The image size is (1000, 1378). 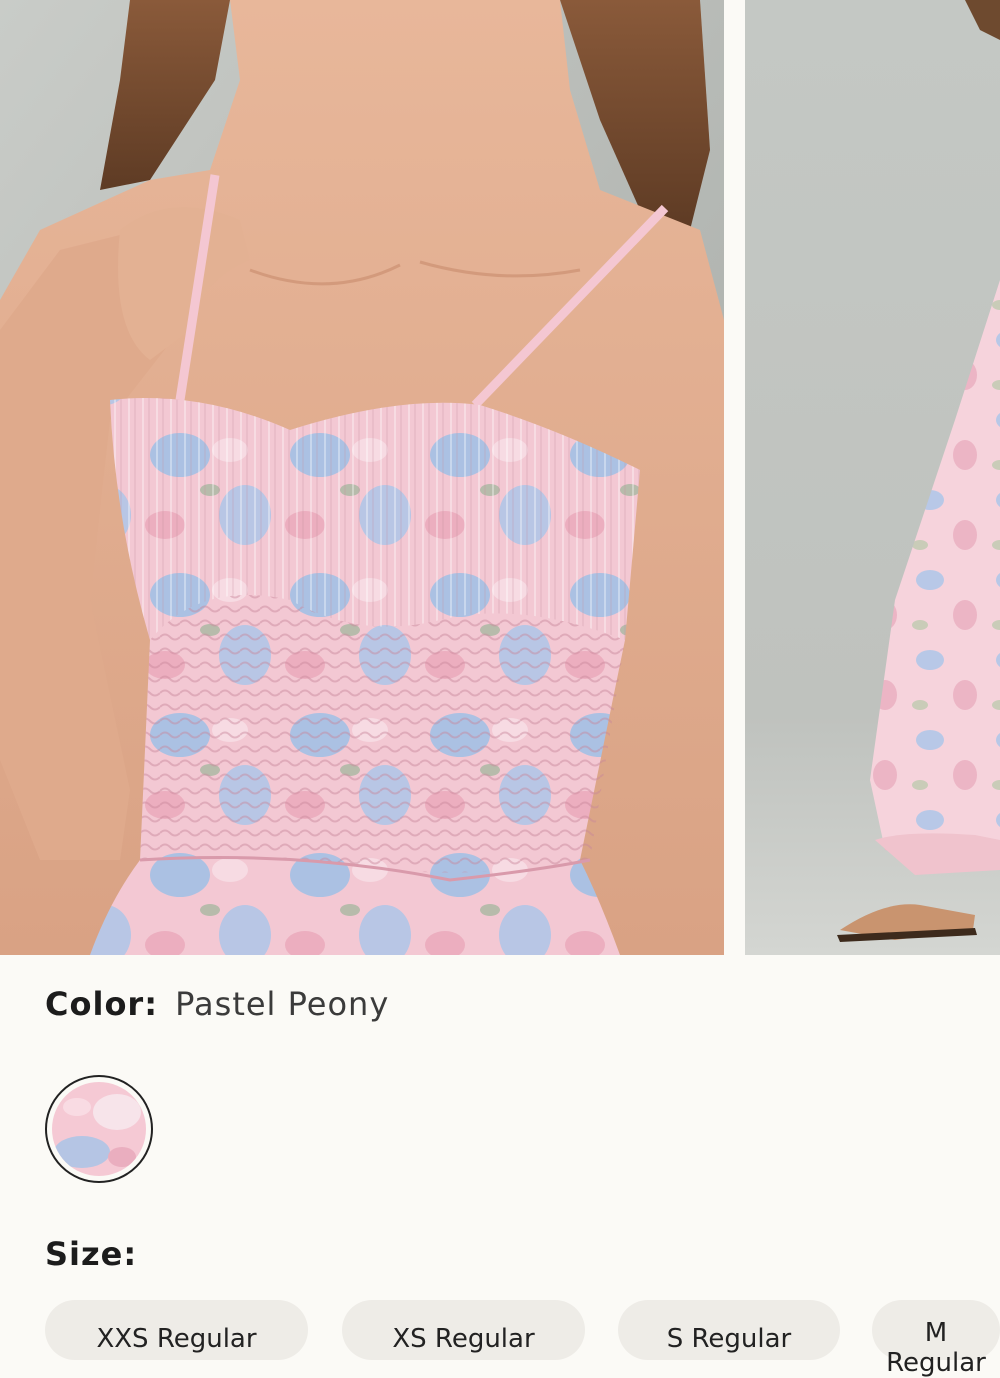 I want to click on color-selector-heading: Color: Pastel Peony, so click(x=217, y=1004).